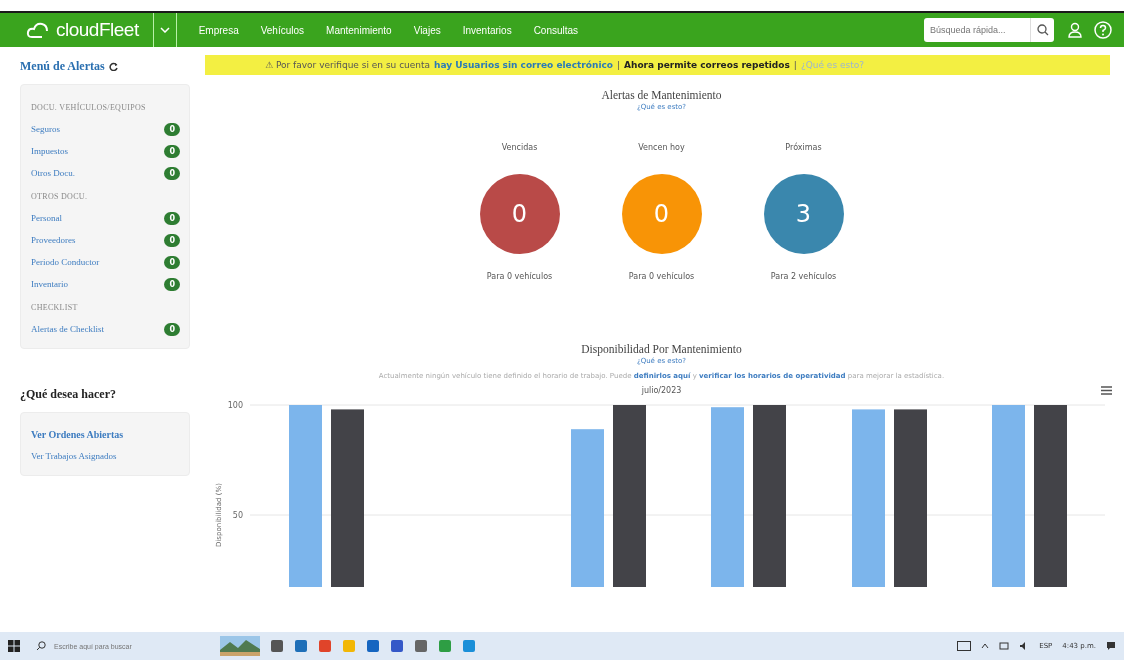 Image resolution: width=1124 pixels, height=660 pixels. I want to click on chevron-icon, so click(164, 30).